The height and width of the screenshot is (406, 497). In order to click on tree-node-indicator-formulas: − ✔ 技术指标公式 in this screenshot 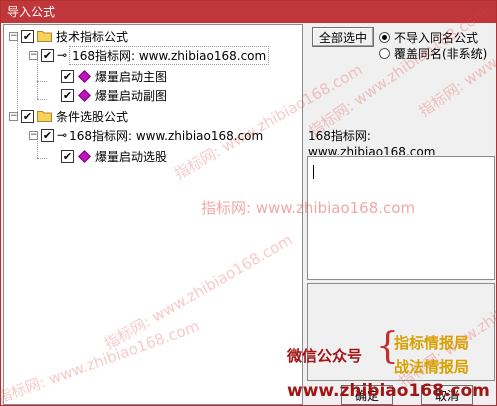, I will do `click(68, 36)`.